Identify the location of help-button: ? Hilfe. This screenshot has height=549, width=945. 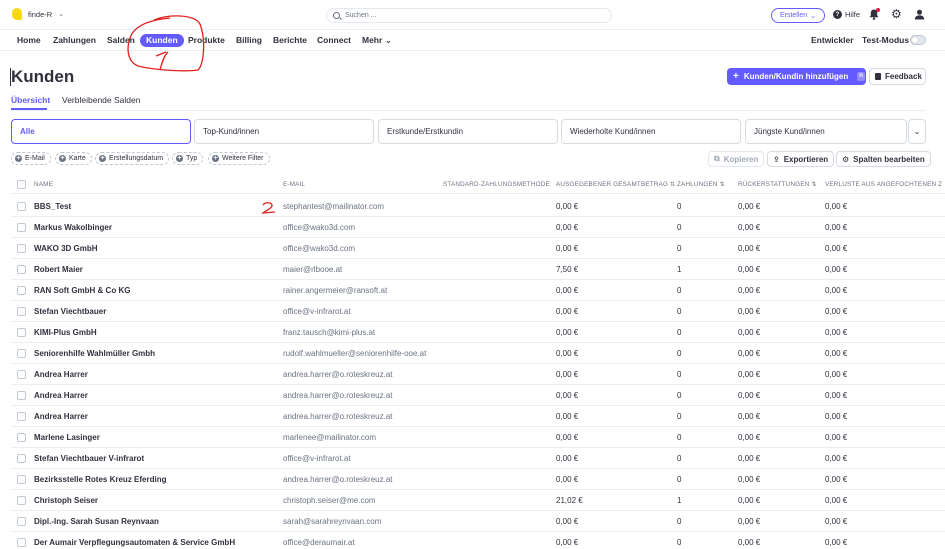
(846, 14).